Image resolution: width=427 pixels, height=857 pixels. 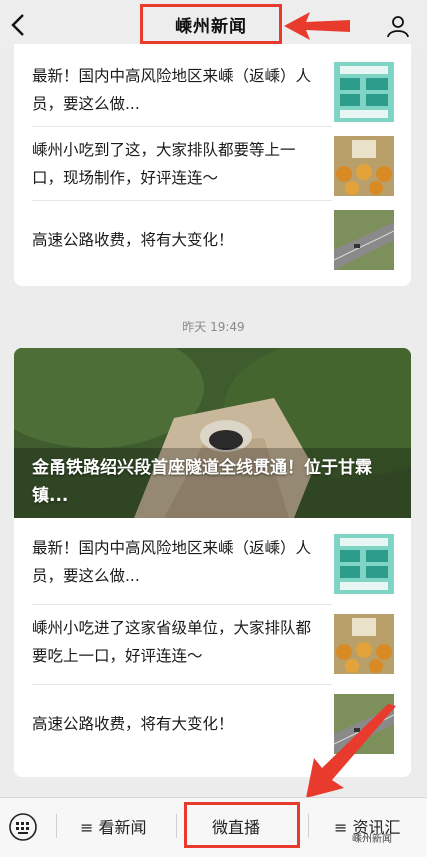 What do you see at coordinates (19, 25) in the screenshot?
I see `chevron-left-icon` at bounding box center [19, 25].